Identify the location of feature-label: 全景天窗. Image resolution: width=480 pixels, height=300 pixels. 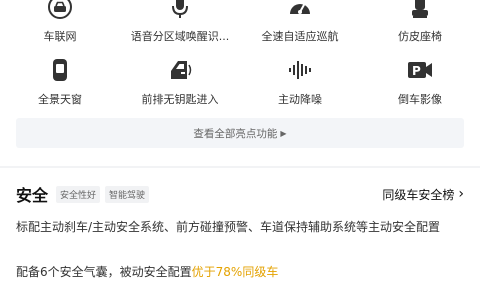
(60, 99).